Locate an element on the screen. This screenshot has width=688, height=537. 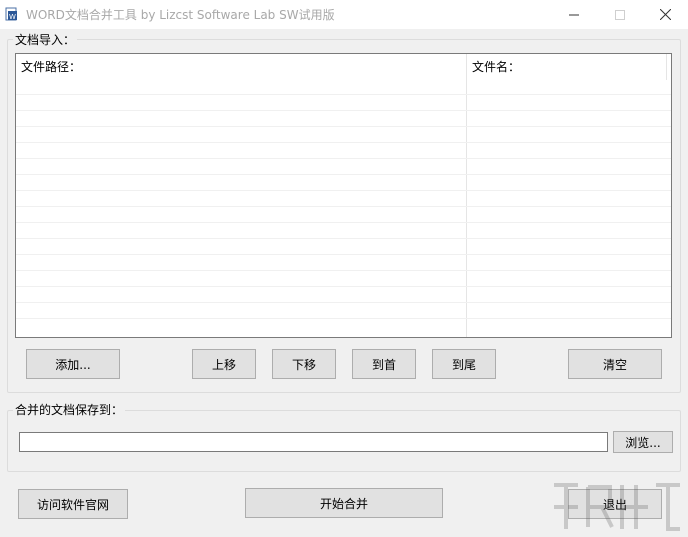
move-up-button: 上移 is located at coordinates (224, 364).